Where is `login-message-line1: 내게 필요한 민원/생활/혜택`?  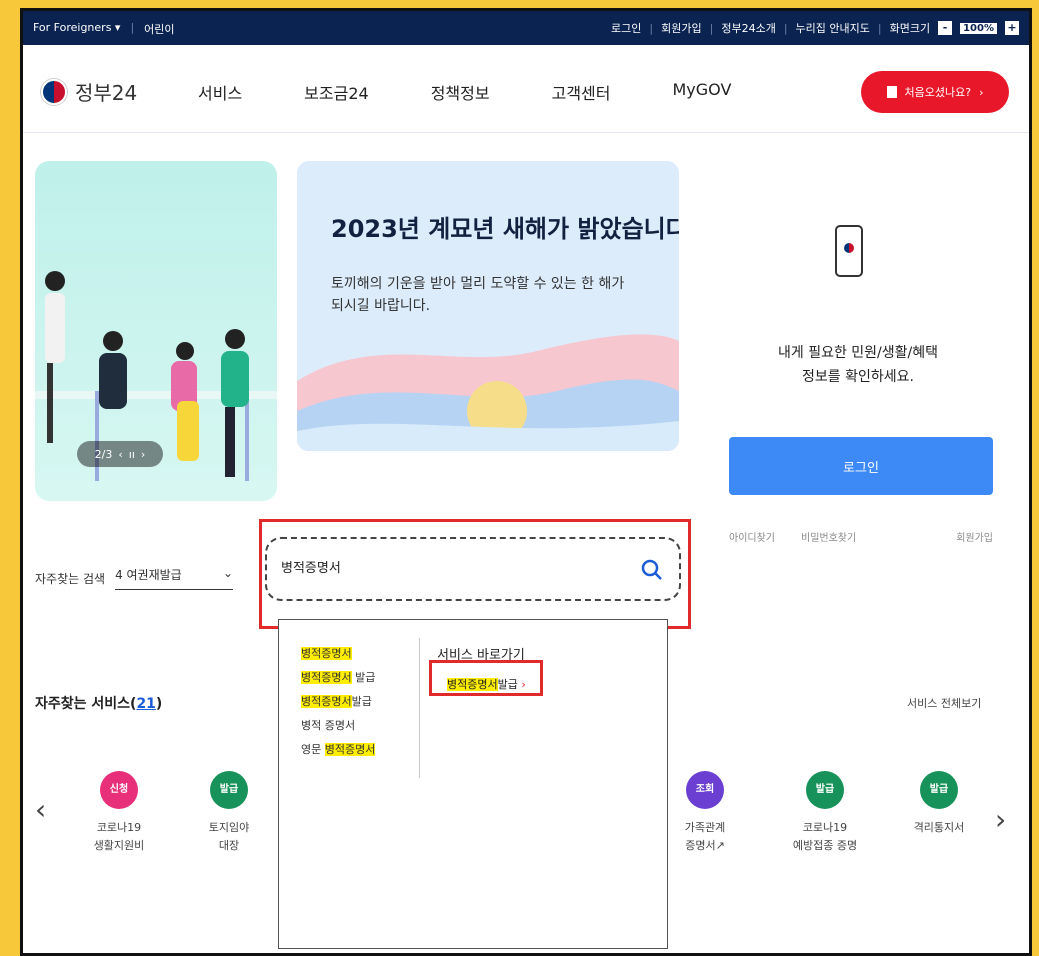 login-message-line1: 내게 필요한 민원/생활/혜택 is located at coordinates (857, 353).